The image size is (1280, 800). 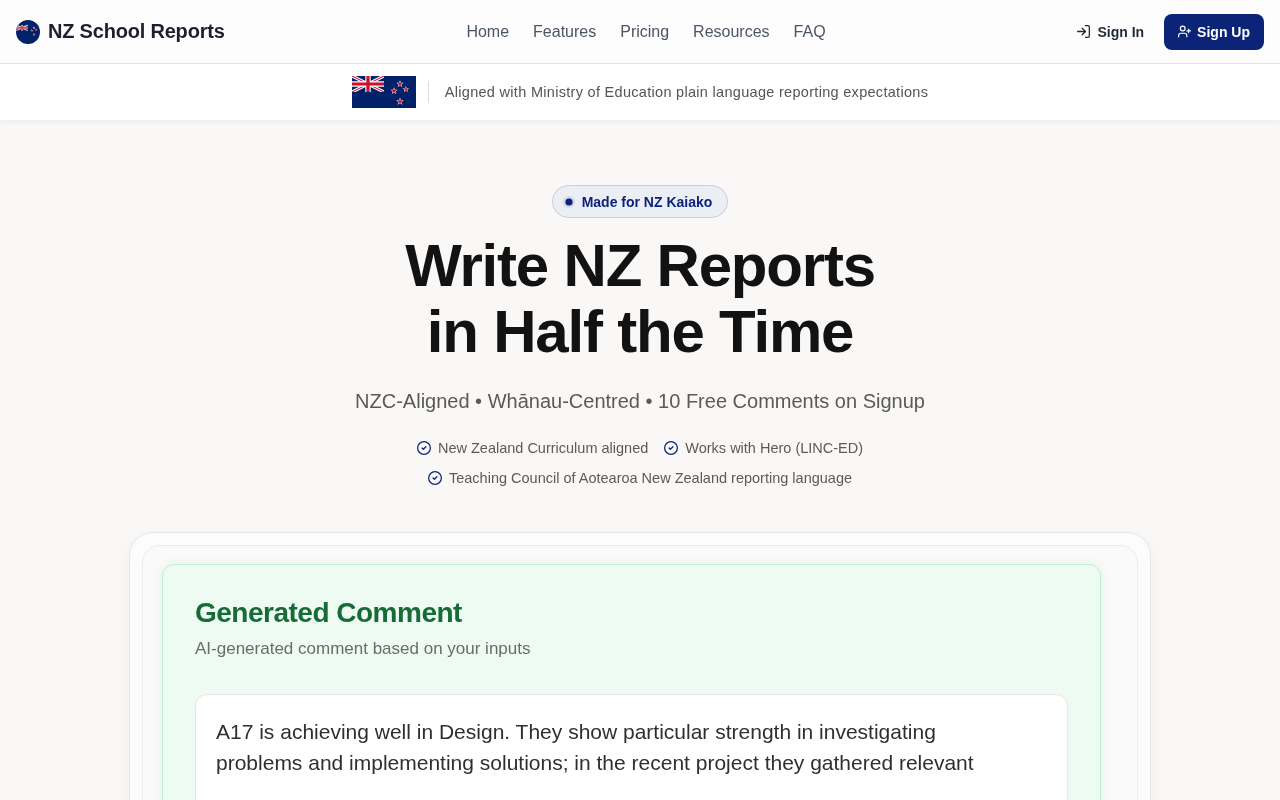 What do you see at coordinates (1111, 31) in the screenshot?
I see `sign-in-button: Sign In` at bounding box center [1111, 31].